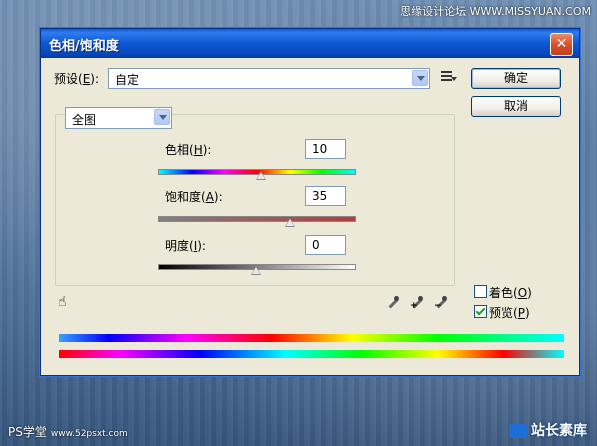 This screenshot has height=446, width=597. Describe the element at coordinates (449, 77) in the screenshot. I see `preset-options-menu-icon` at that location.